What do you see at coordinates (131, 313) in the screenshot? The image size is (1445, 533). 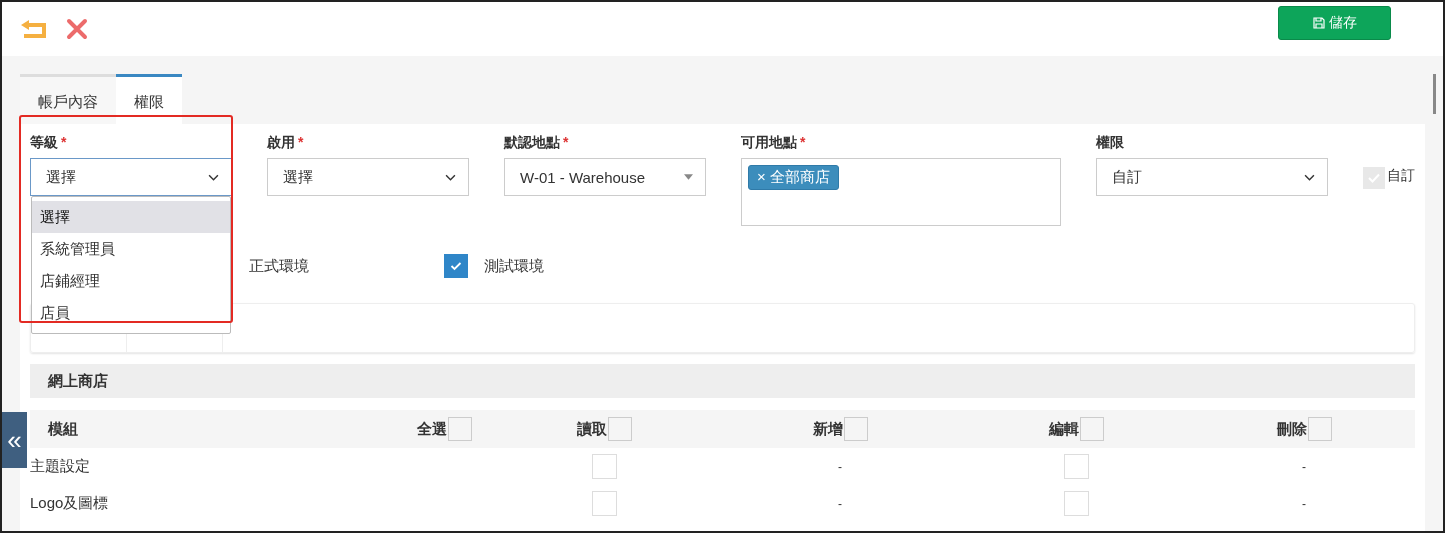 I see `dropdown-option: 店員` at bounding box center [131, 313].